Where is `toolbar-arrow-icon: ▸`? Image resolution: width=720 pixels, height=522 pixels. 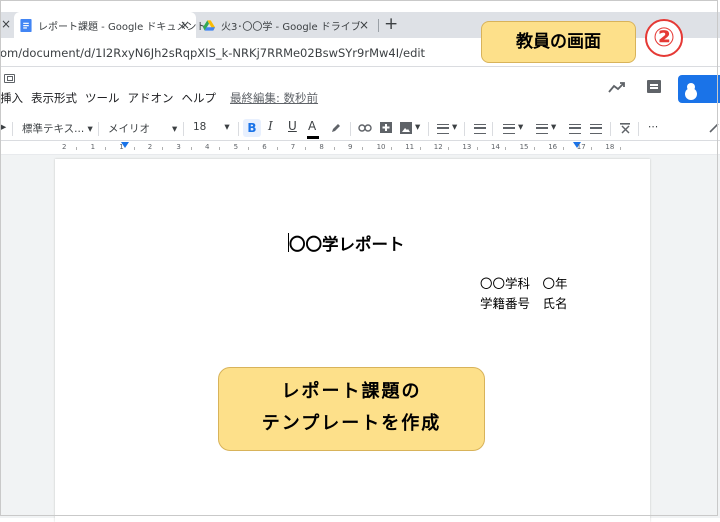
toolbar-arrow-icon: ▸ is located at coordinates (3, 127).